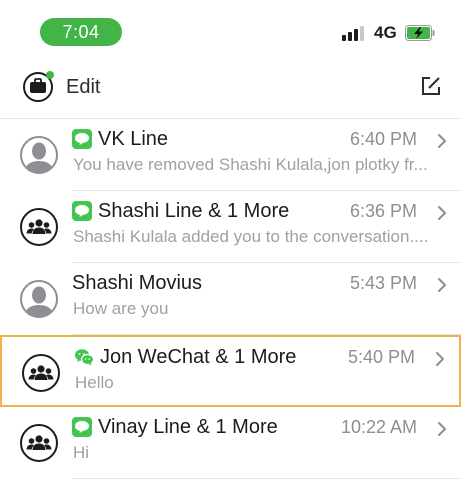  I want to click on conversation-time: 6:36 PM, so click(383, 211).